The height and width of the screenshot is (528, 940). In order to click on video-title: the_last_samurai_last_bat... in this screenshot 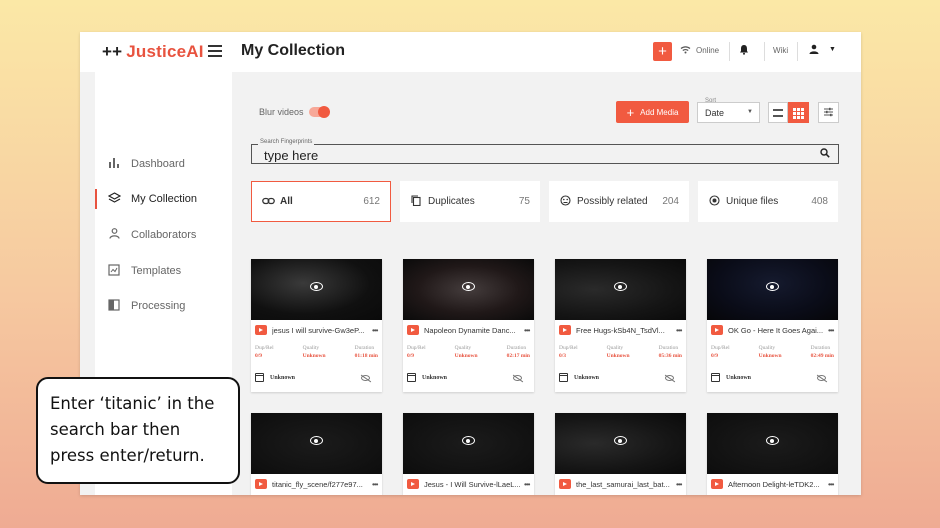, I will do `click(624, 484)`.